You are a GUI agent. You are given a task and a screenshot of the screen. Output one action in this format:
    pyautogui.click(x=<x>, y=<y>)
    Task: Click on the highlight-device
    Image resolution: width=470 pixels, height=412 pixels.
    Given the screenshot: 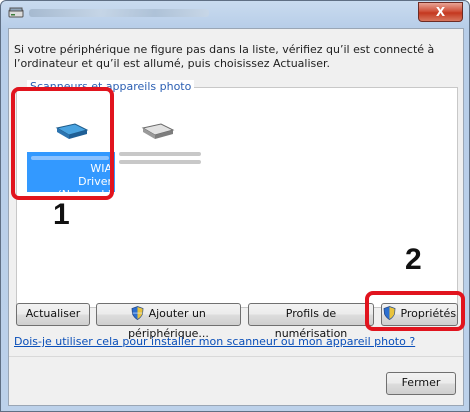 What is the action you would take?
    pyautogui.click(x=62, y=143)
    